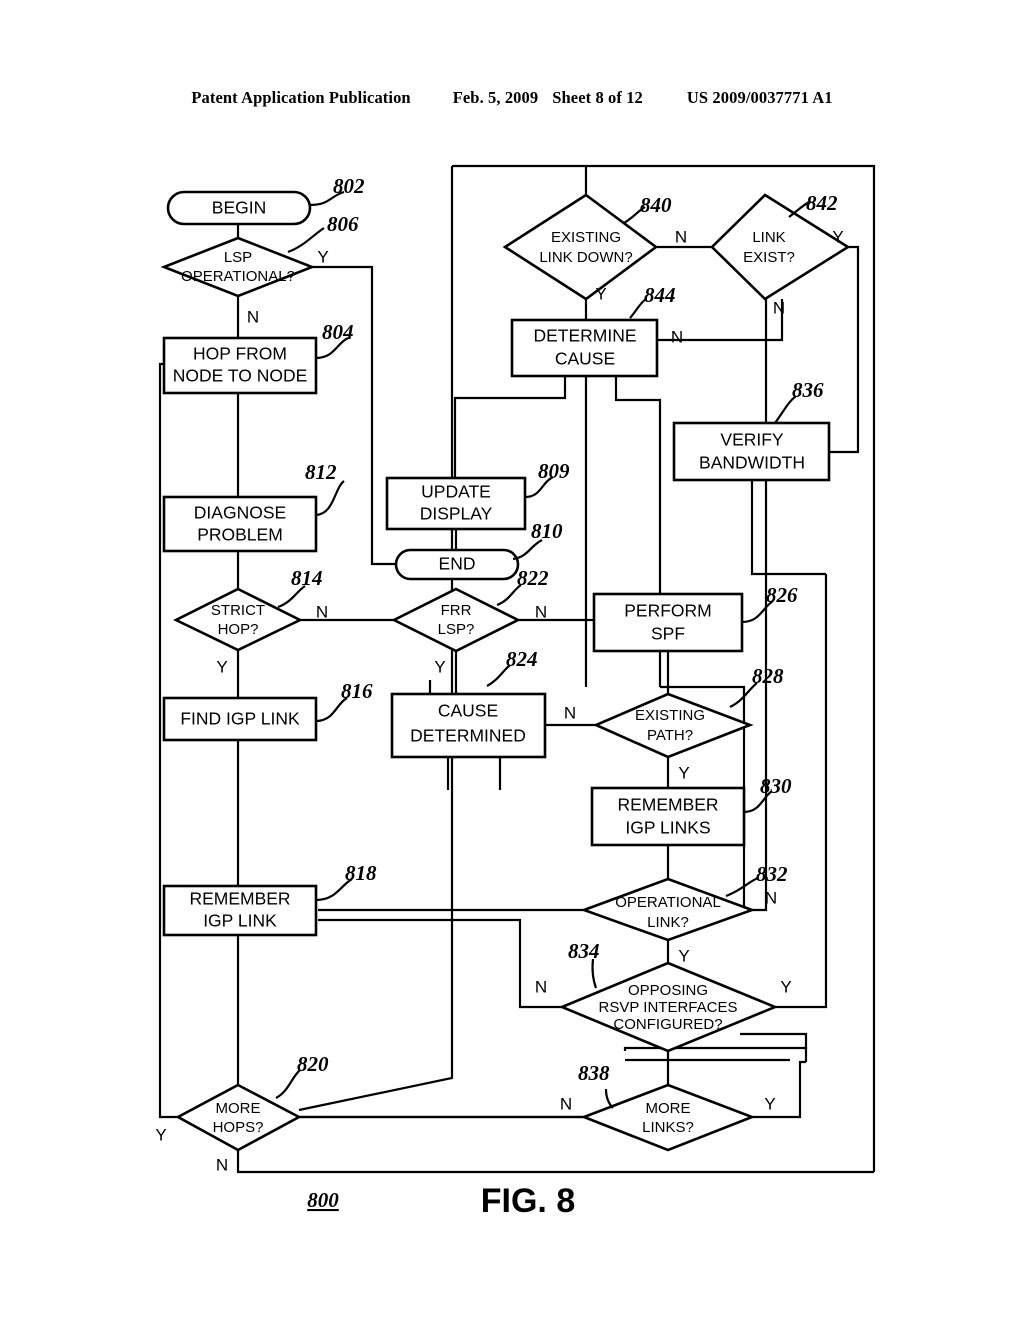 The width and height of the screenshot is (1024, 1320). Describe the element at coordinates (439, 666) in the screenshot. I see `branch-frr-yes: Y` at that location.